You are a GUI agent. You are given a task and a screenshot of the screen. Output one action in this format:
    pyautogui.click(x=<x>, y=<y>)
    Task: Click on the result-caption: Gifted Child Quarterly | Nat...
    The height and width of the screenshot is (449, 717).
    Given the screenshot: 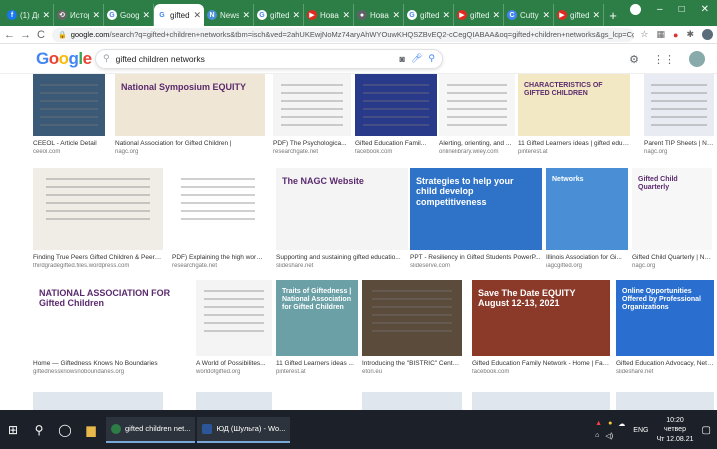 What is the action you would take?
    pyautogui.click(x=672, y=257)
    